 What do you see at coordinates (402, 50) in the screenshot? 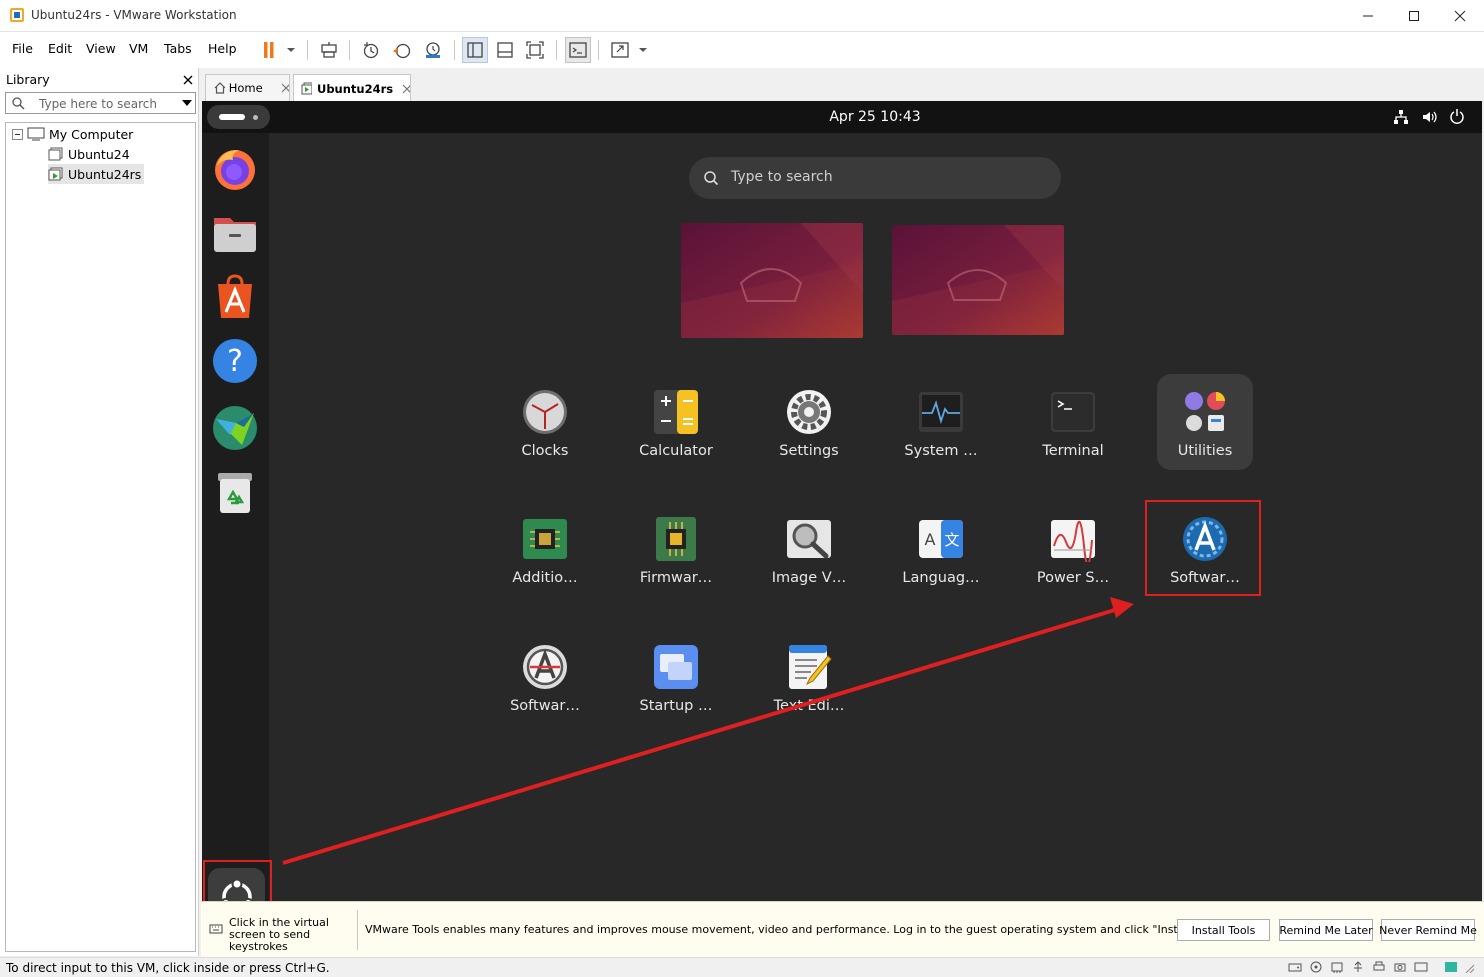
I see `revert-snapshot-button` at bounding box center [402, 50].